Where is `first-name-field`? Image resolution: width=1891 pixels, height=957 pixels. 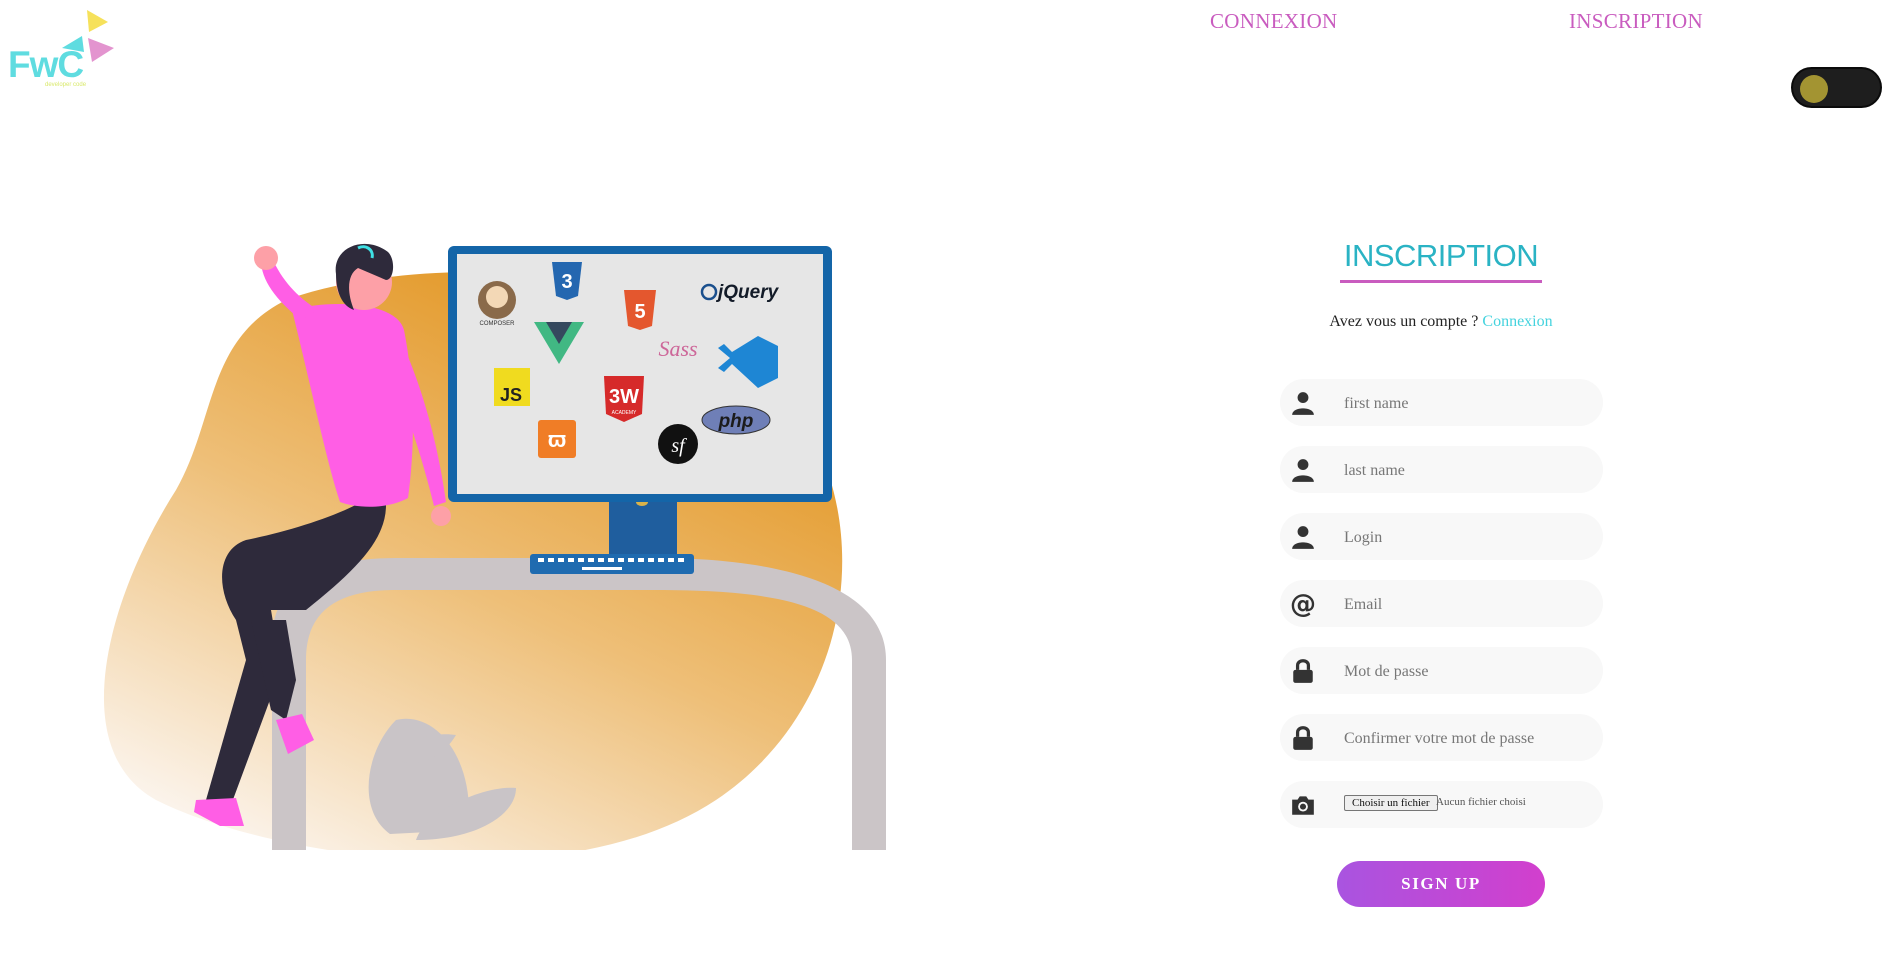 first-name-field is located at coordinates (1441, 402).